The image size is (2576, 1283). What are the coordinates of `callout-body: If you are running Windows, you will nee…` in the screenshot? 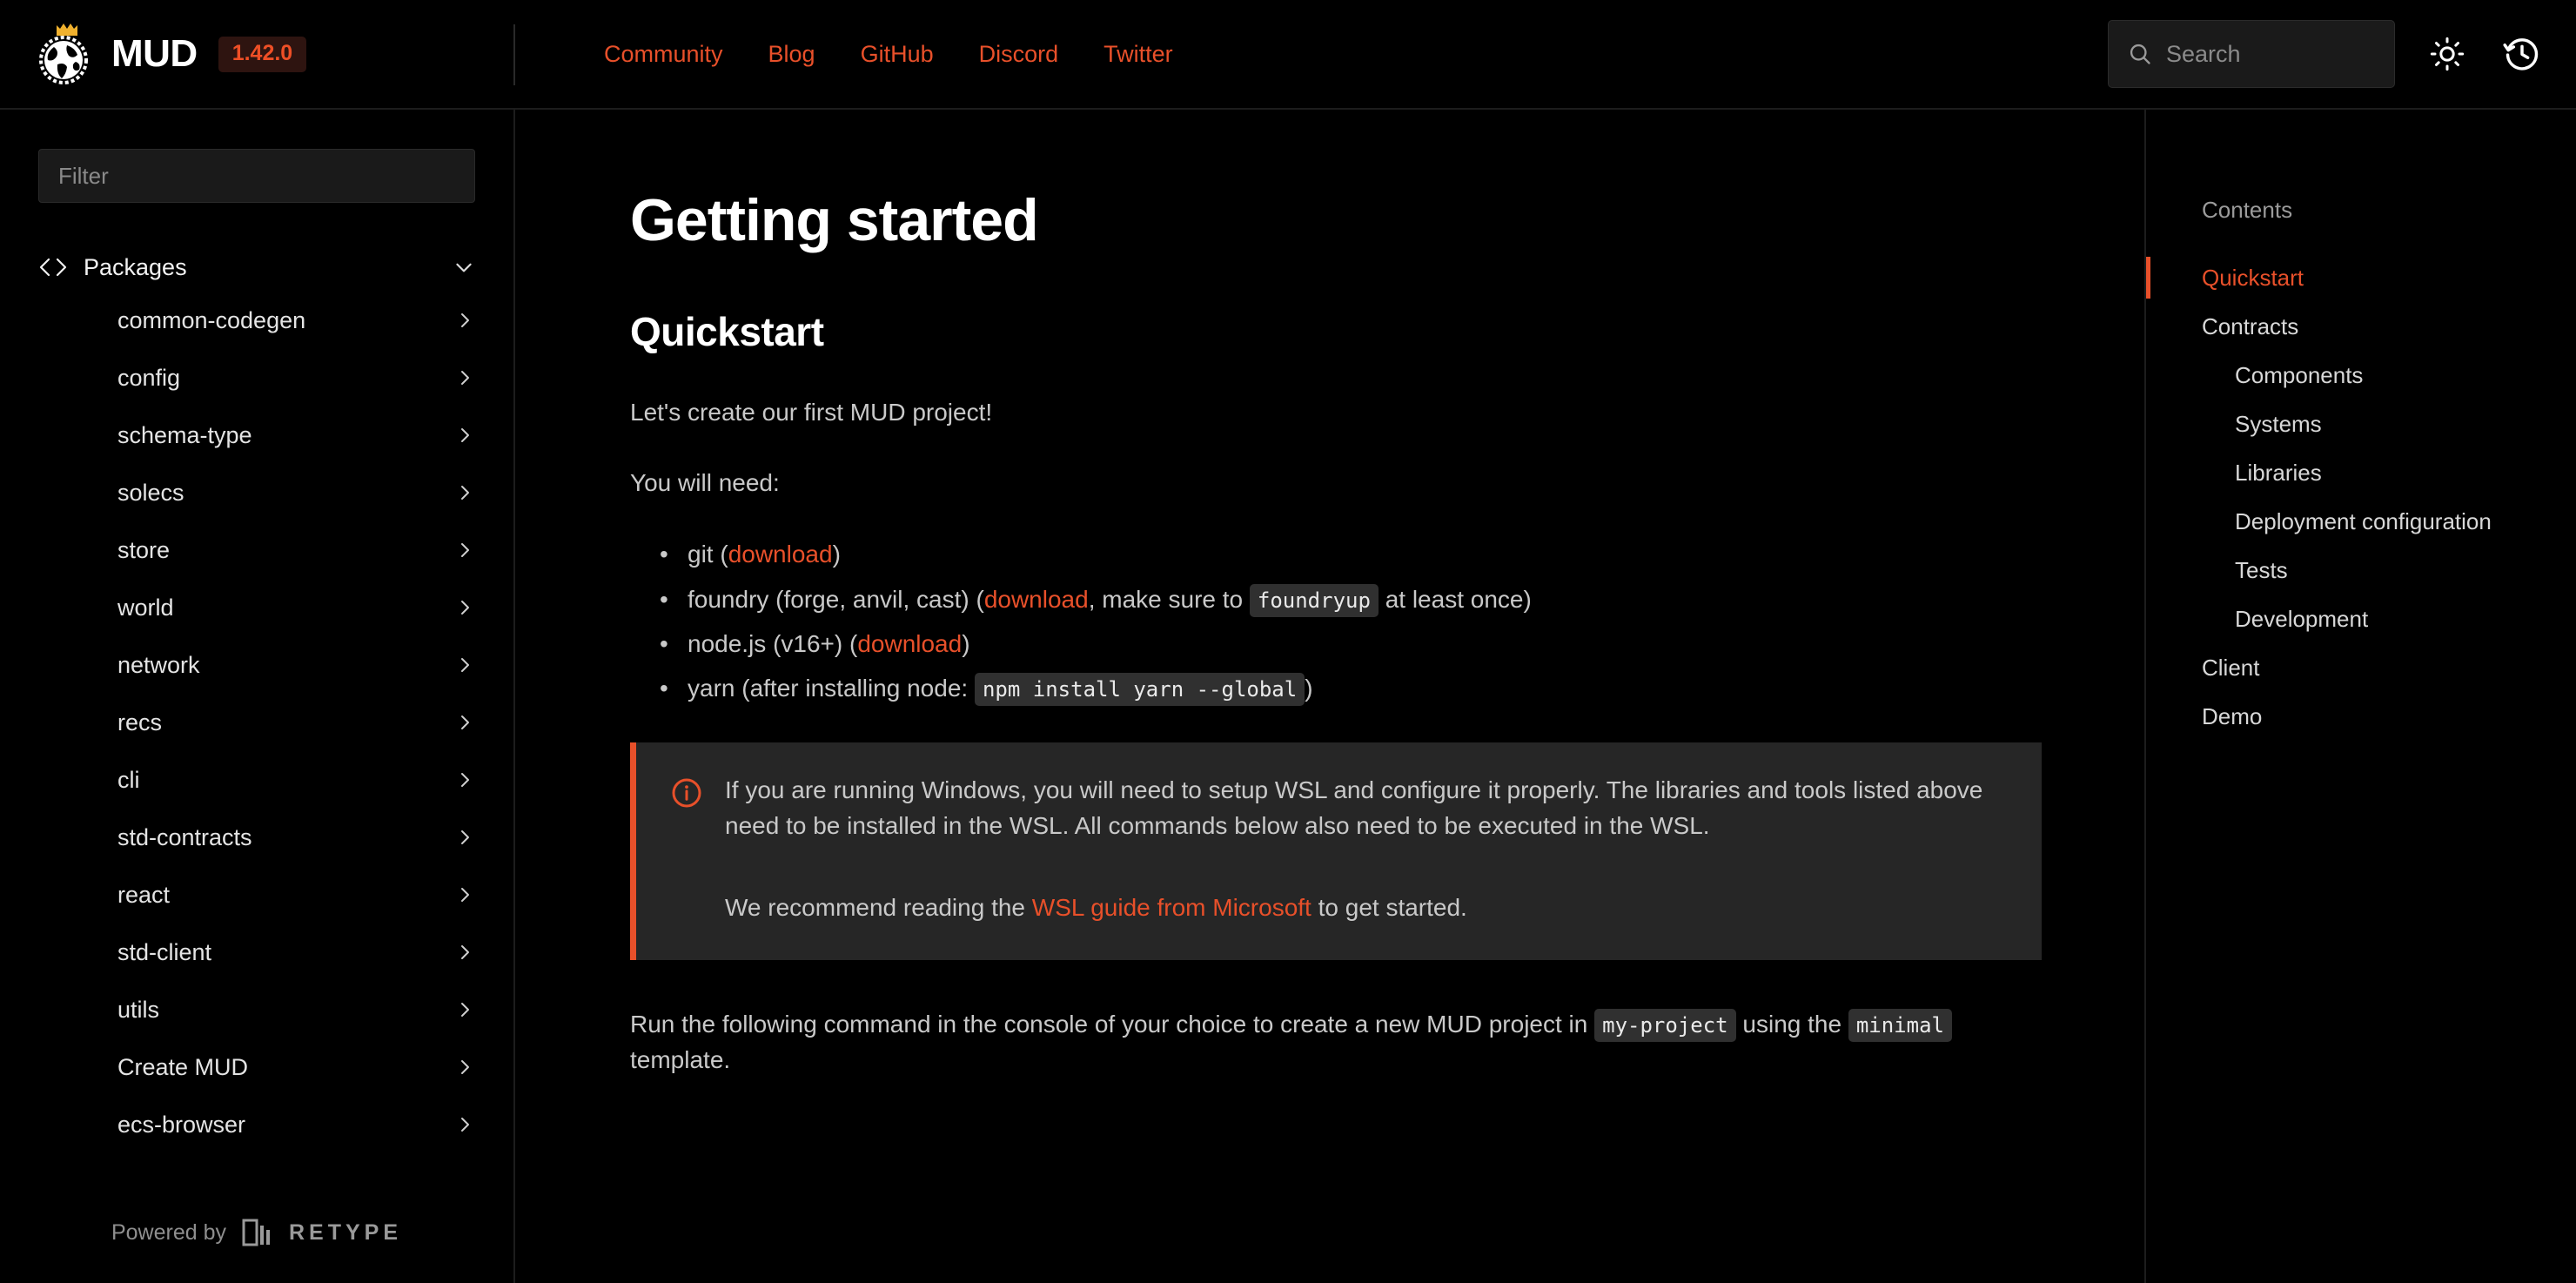 It's located at (1366, 848).